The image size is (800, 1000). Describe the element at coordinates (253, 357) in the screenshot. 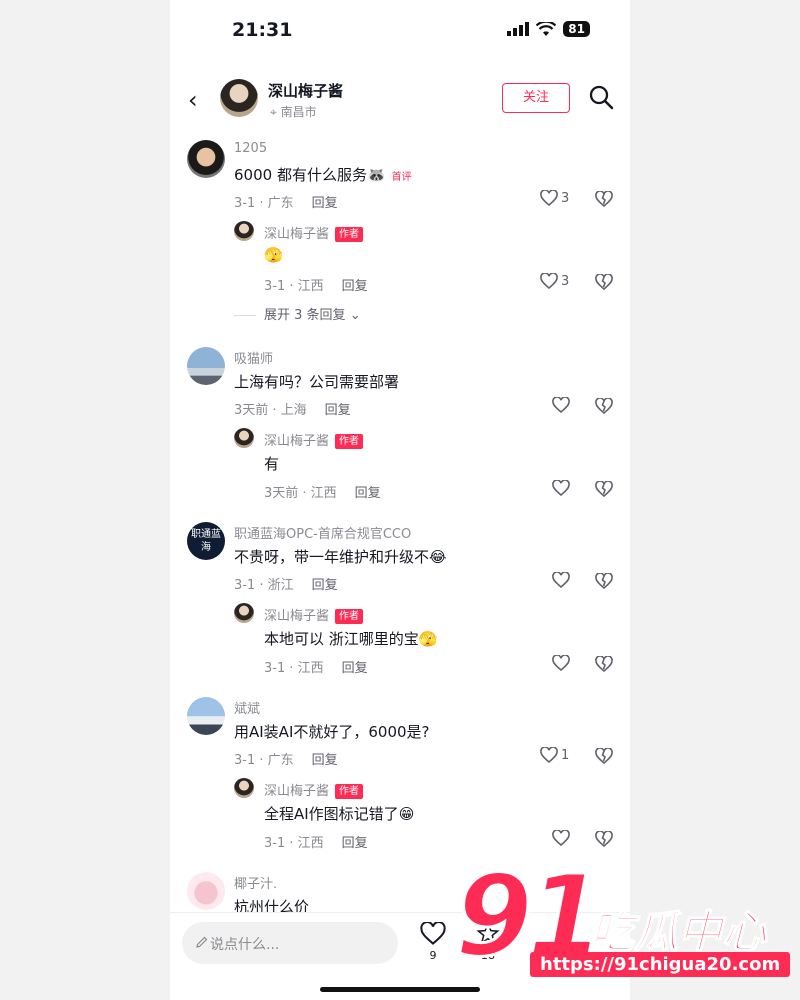

I see `comment-username: 吸猫师` at that location.